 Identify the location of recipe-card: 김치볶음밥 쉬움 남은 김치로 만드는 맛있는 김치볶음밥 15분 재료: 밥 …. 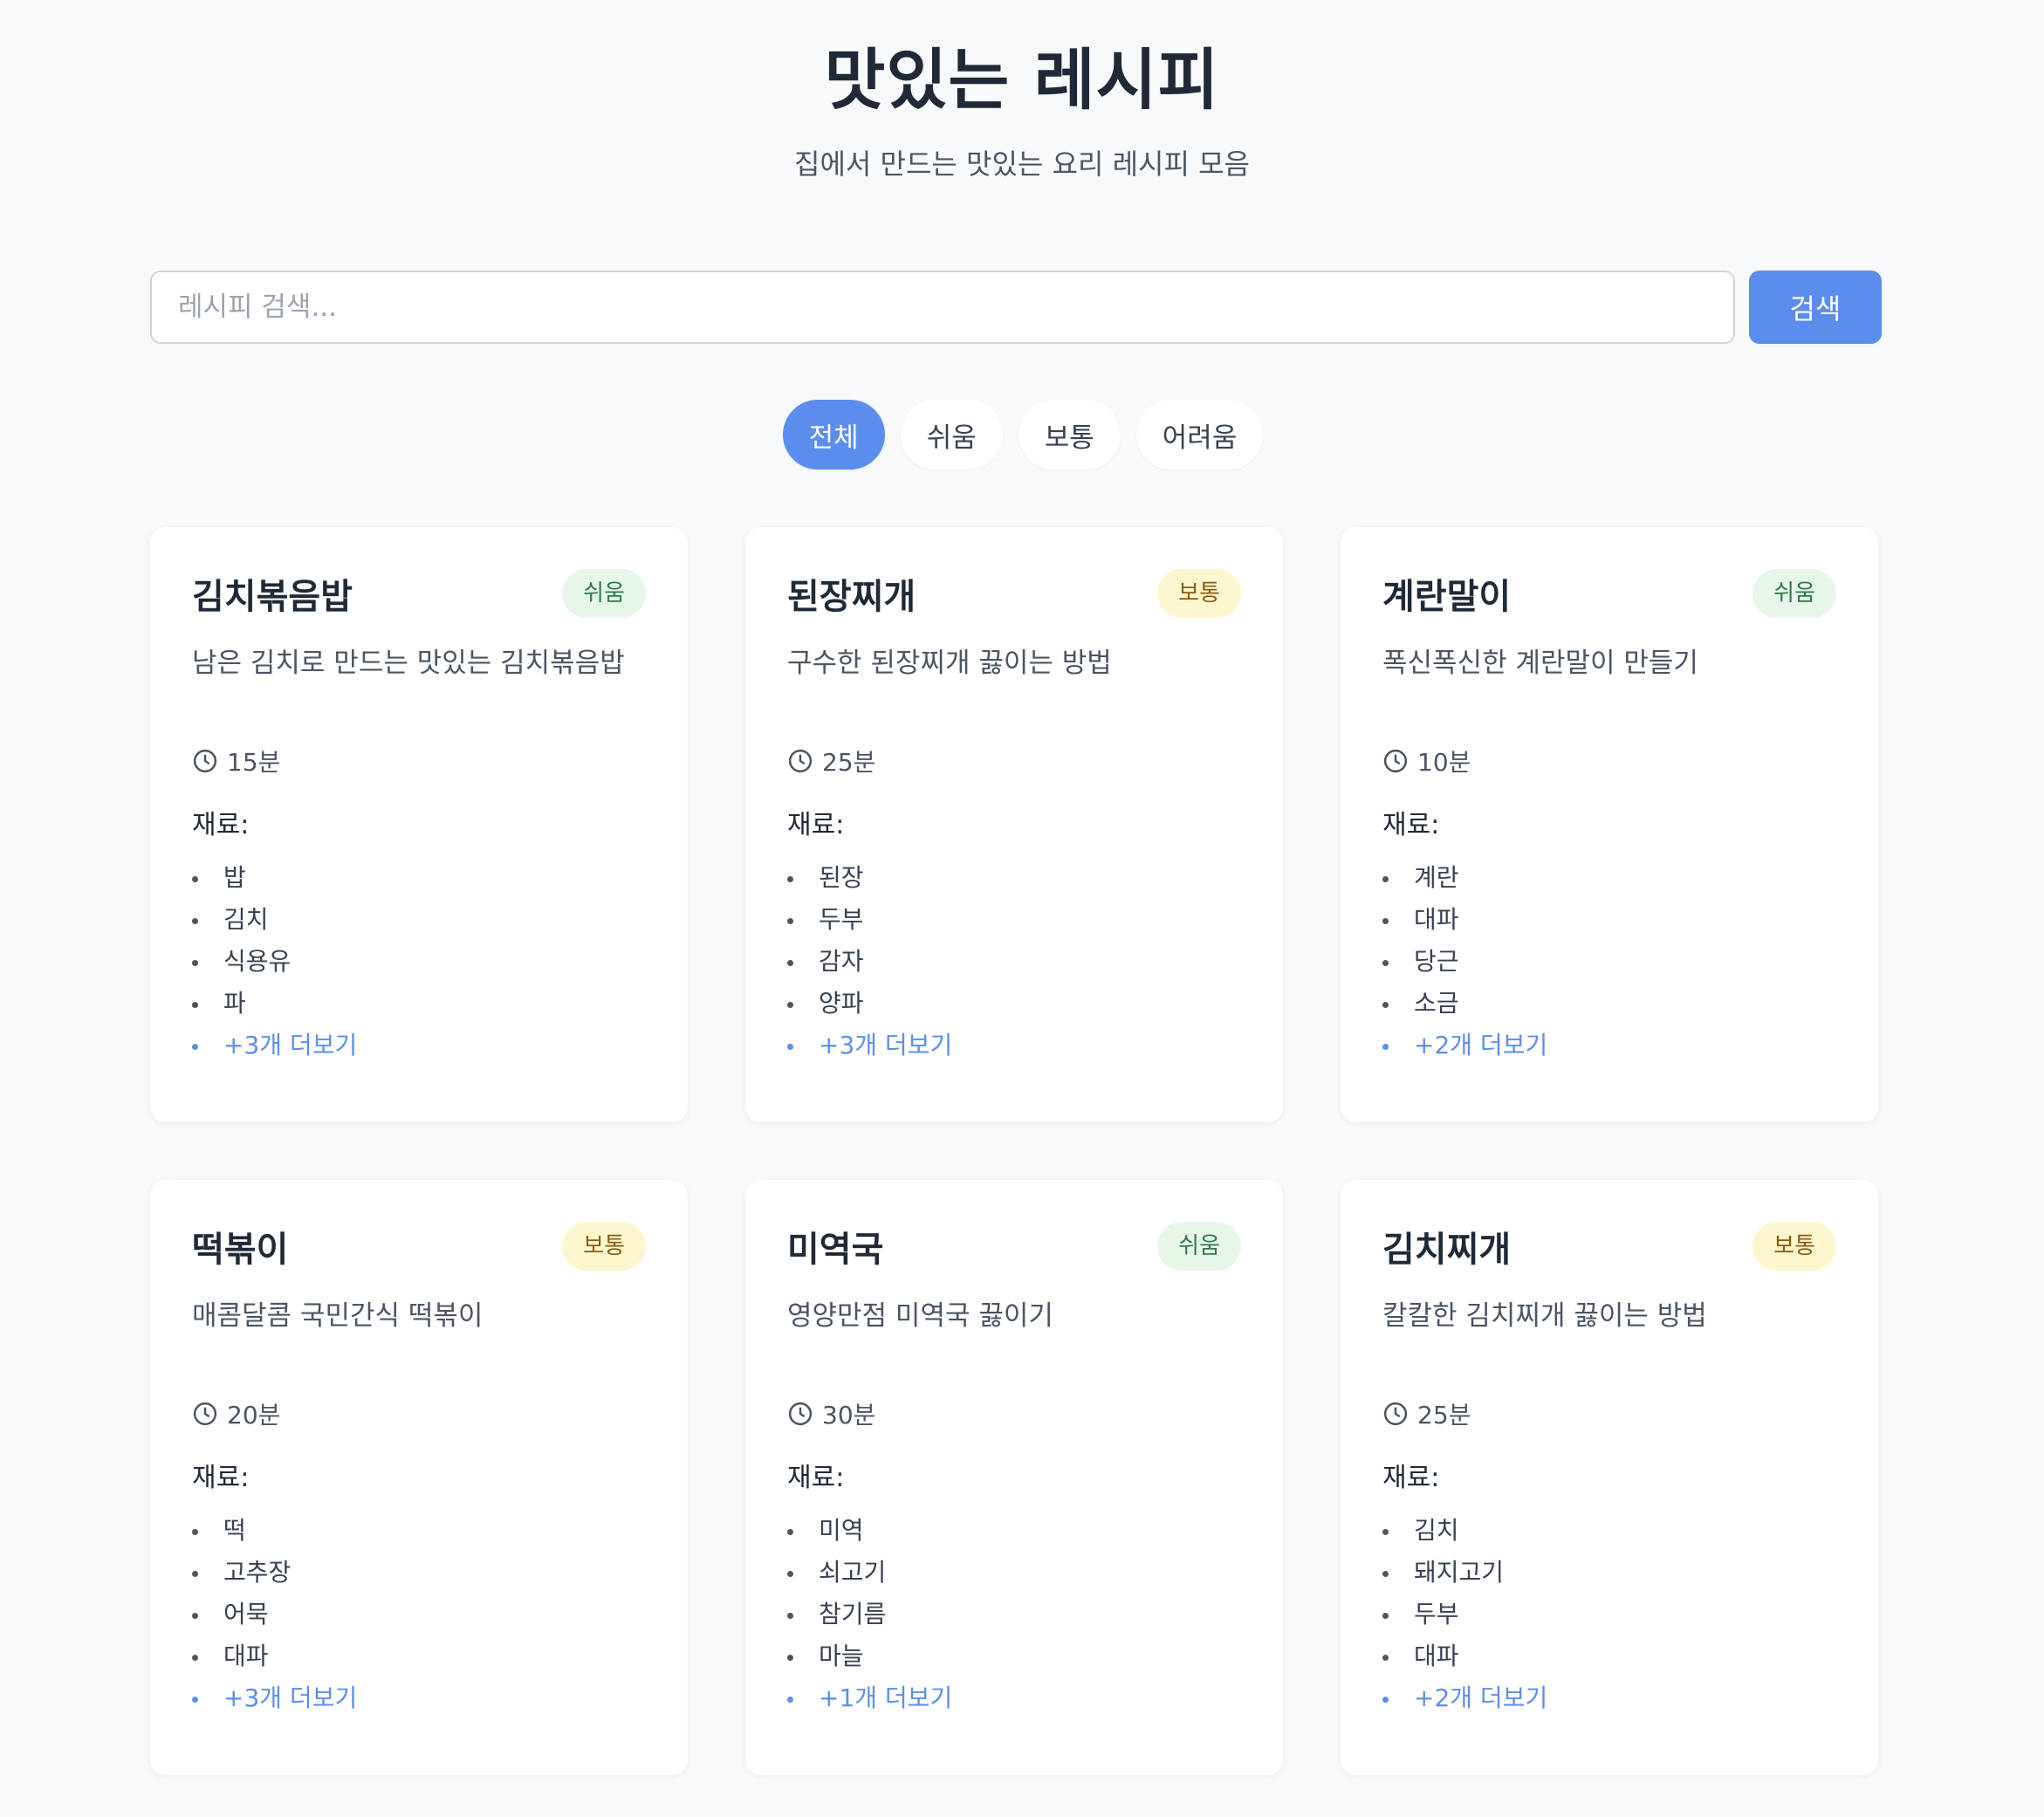
(419, 824).